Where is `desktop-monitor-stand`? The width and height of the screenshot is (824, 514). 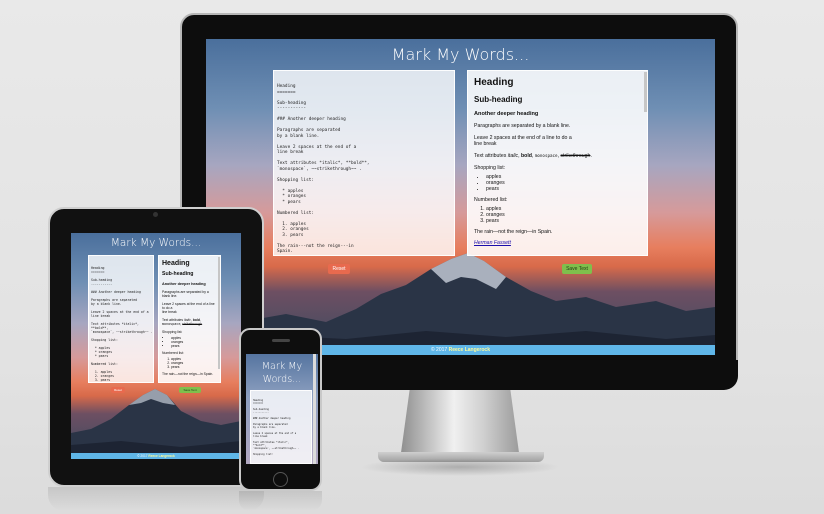 desktop-monitor-stand is located at coordinates (460, 425).